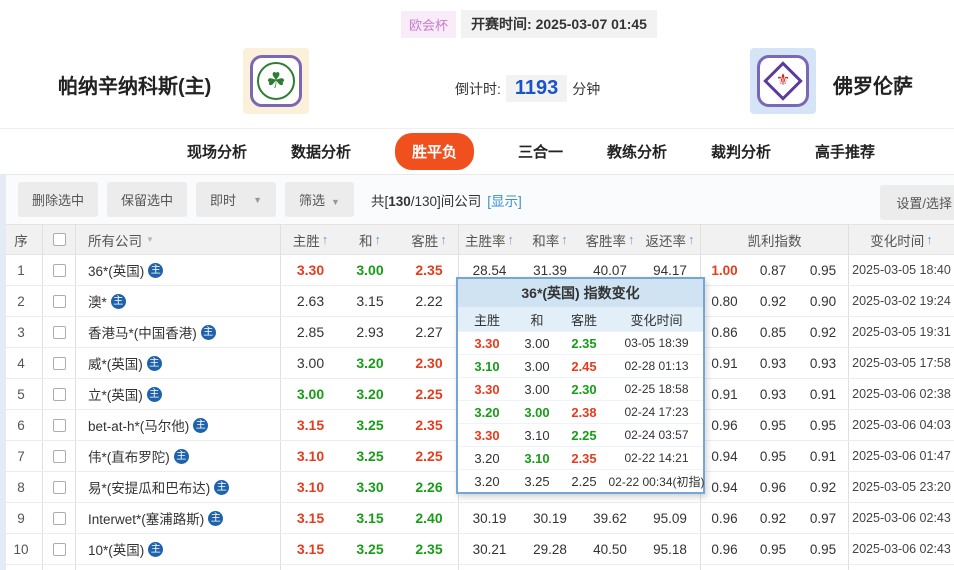 Image resolution: width=954 pixels, height=570 pixels. I want to click on company-cell: 威*(英国) 主, so click(177, 363).